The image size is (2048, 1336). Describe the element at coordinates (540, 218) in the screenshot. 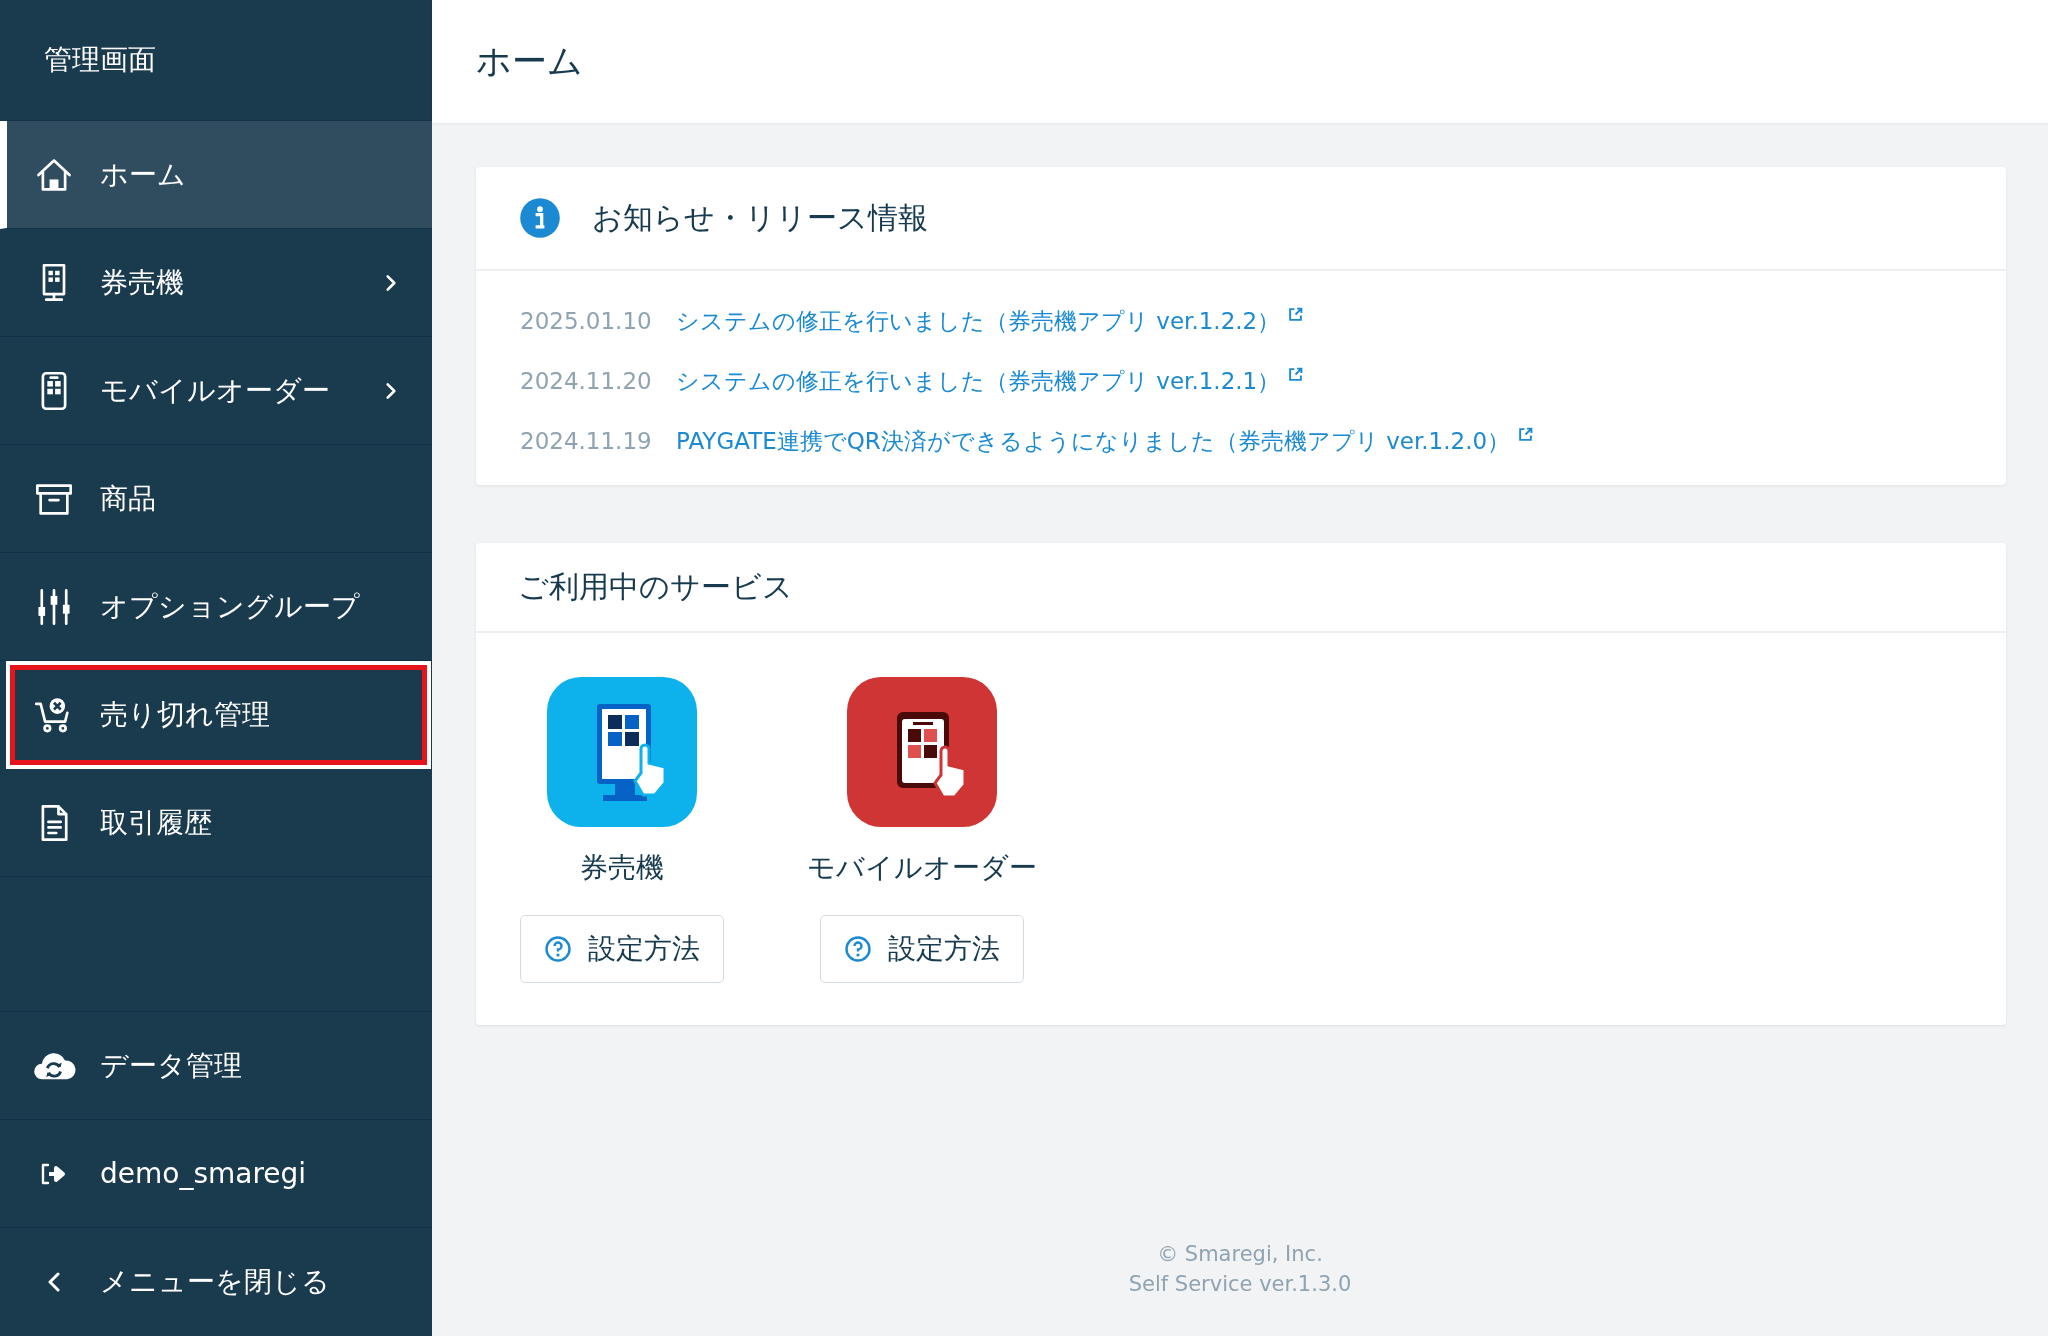

I see `info-icon` at that location.